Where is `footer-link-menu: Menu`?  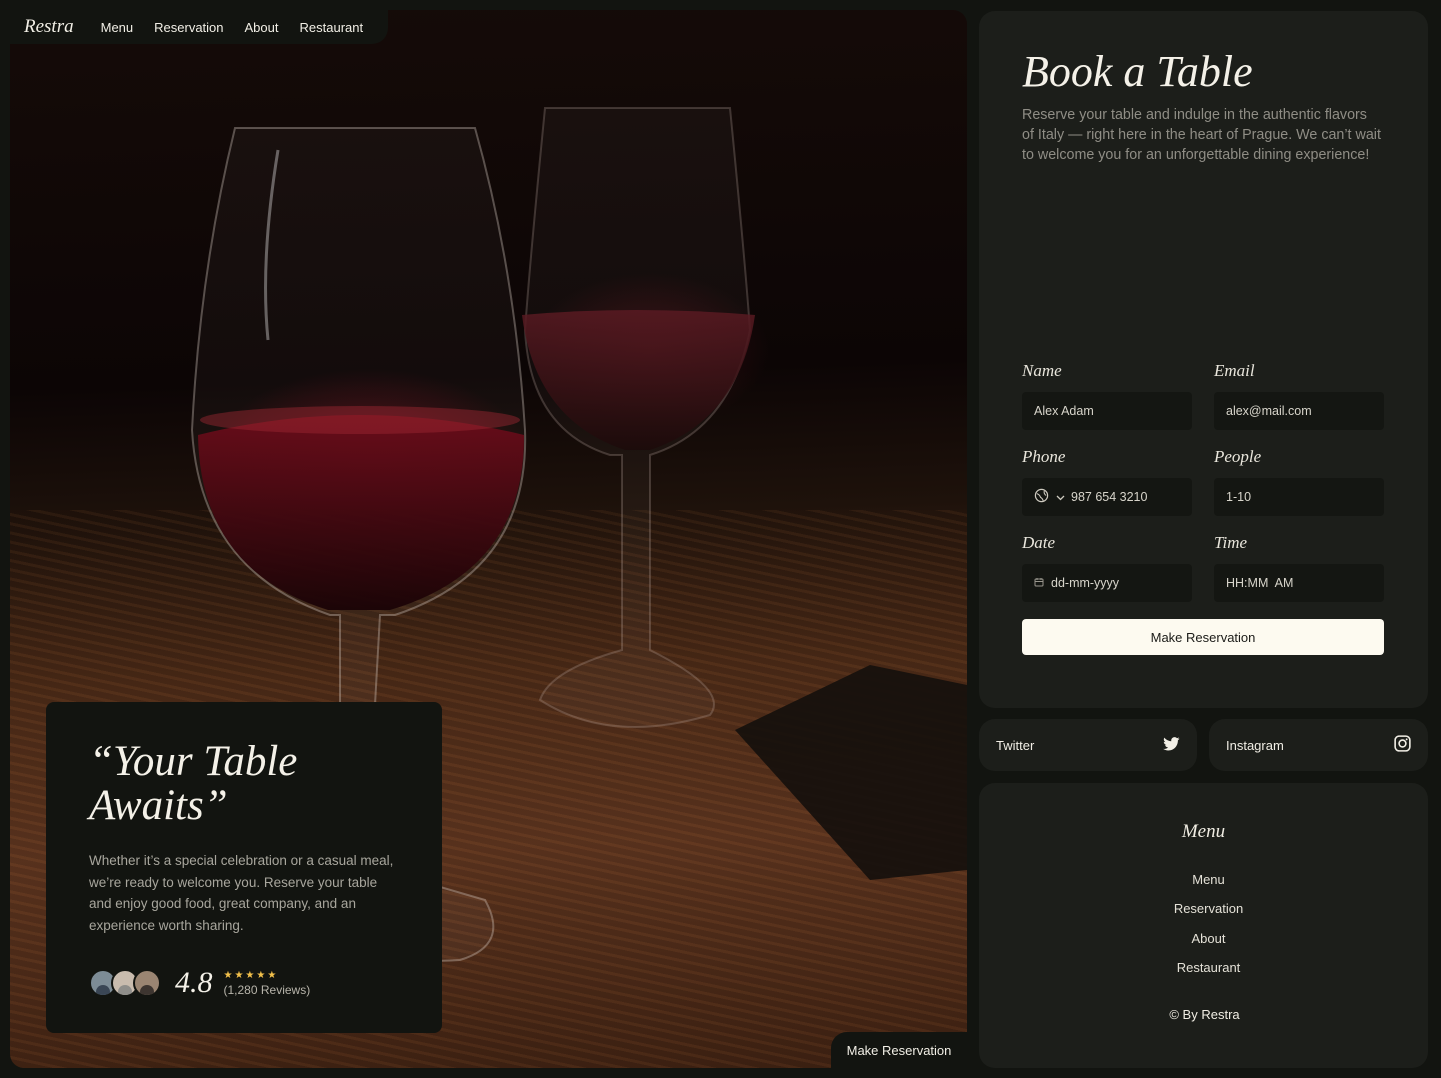
footer-link-menu: Menu is located at coordinates (1203, 885).